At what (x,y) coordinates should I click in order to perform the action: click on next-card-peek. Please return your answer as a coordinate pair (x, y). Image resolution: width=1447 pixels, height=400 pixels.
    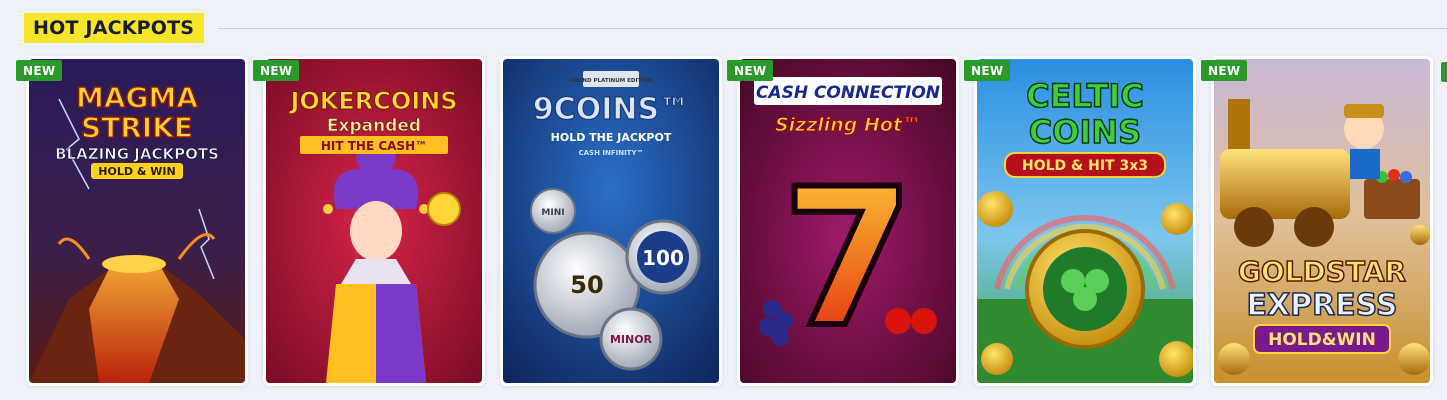
    Looking at the image, I should click on (1444, 72).